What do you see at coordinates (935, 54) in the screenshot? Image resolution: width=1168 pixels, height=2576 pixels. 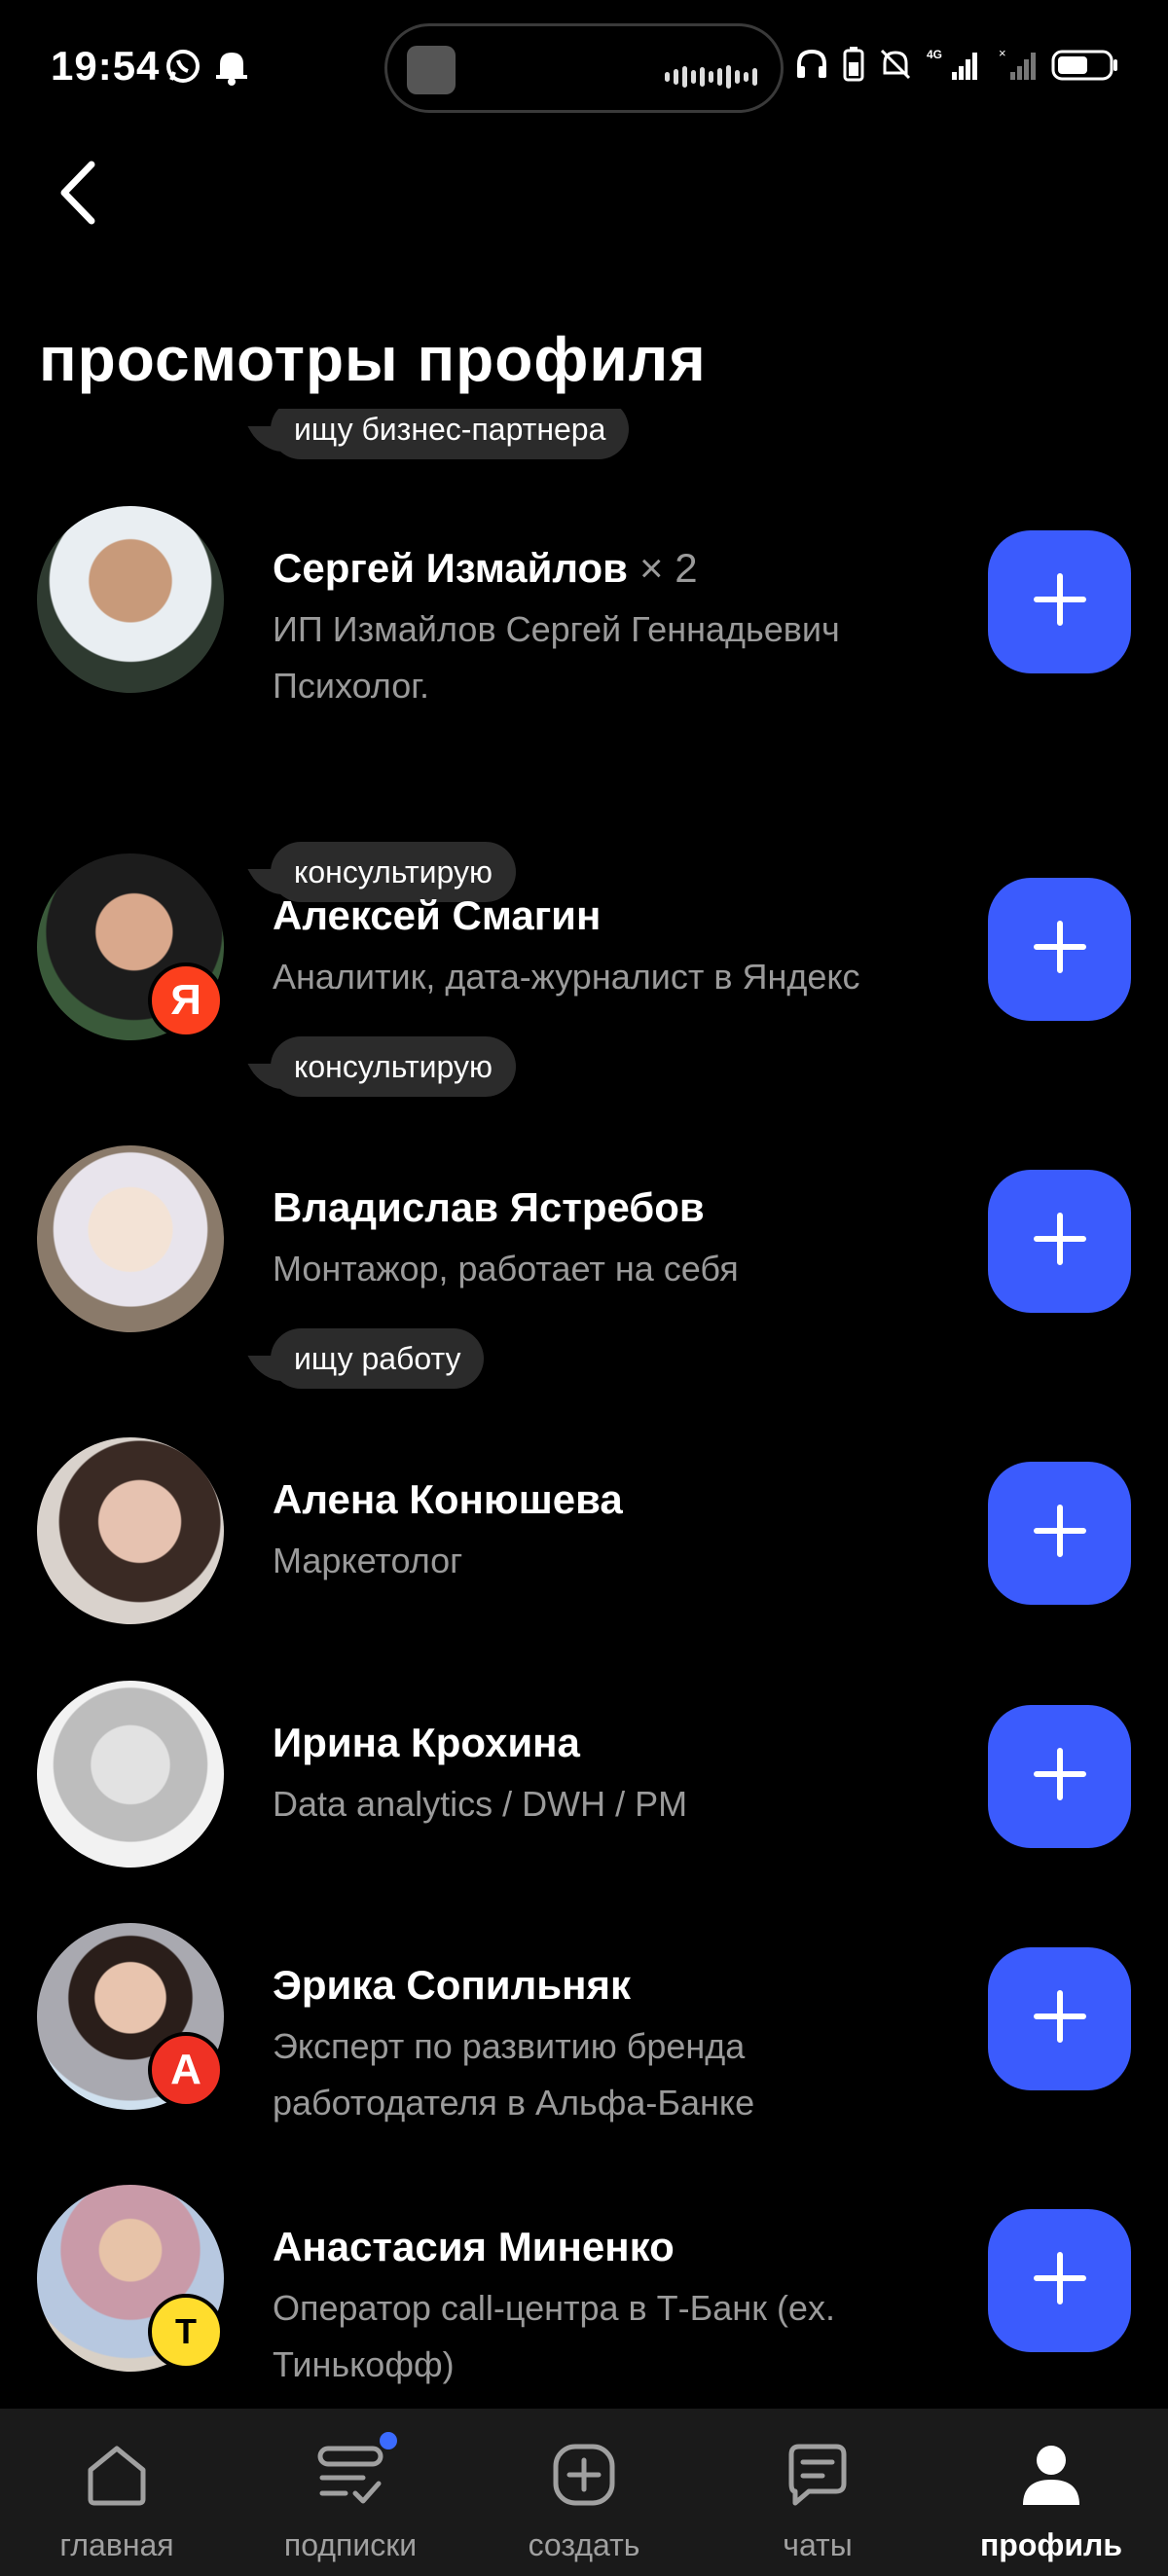 I see `svg-text: 4G` at bounding box center [935, 54].